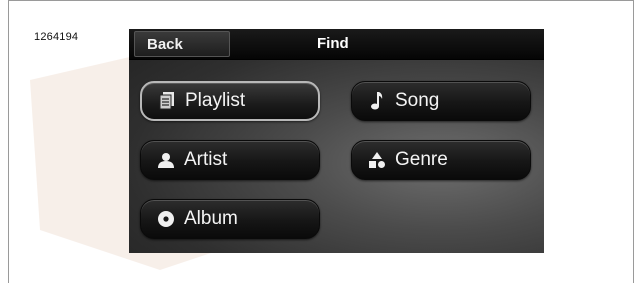 The width and height of the screenshot is (636, 283). I want to click on song-label: Song, so click(417, 100).